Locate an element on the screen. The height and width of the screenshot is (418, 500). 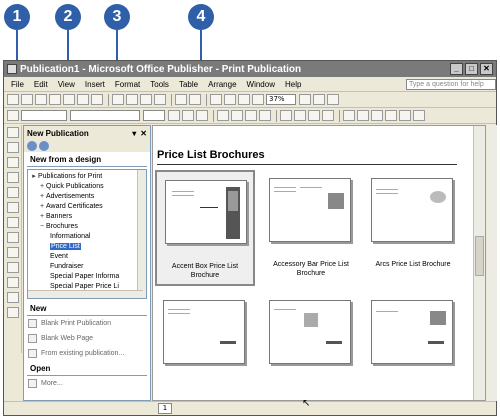
print-icon is located at coordinates (69, 99).